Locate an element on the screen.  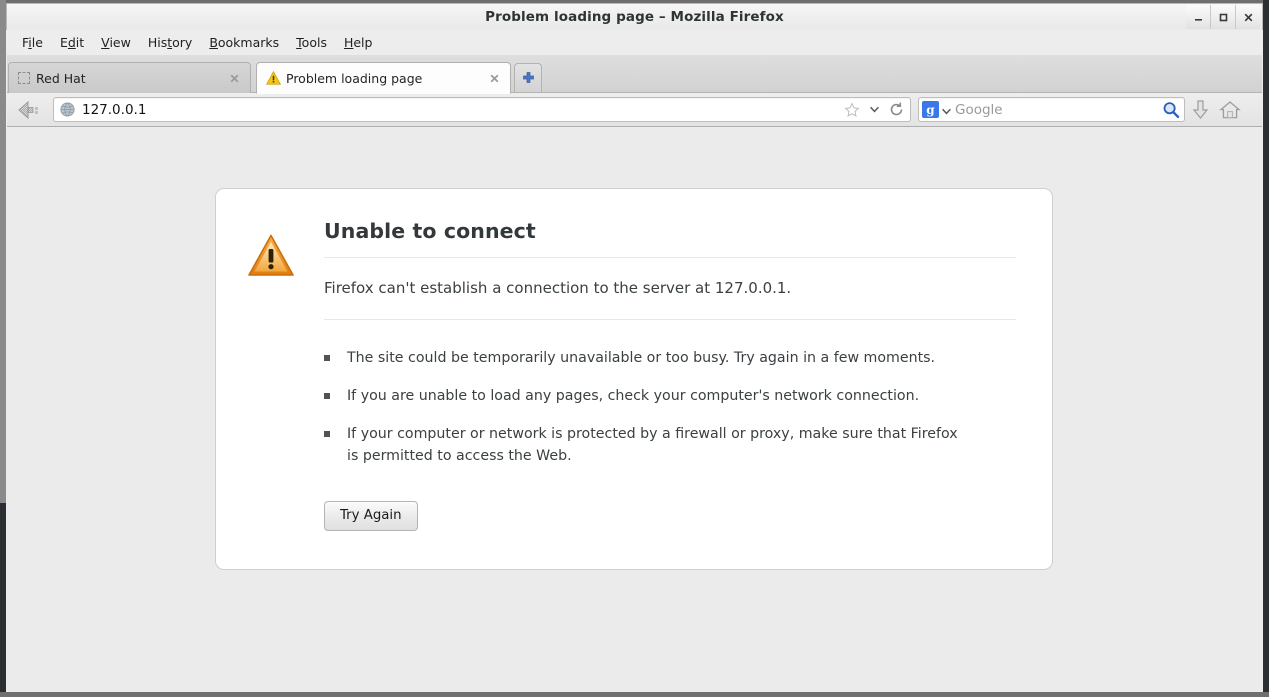
menu-item-tools: Tools is located at coordinates (312, 42).